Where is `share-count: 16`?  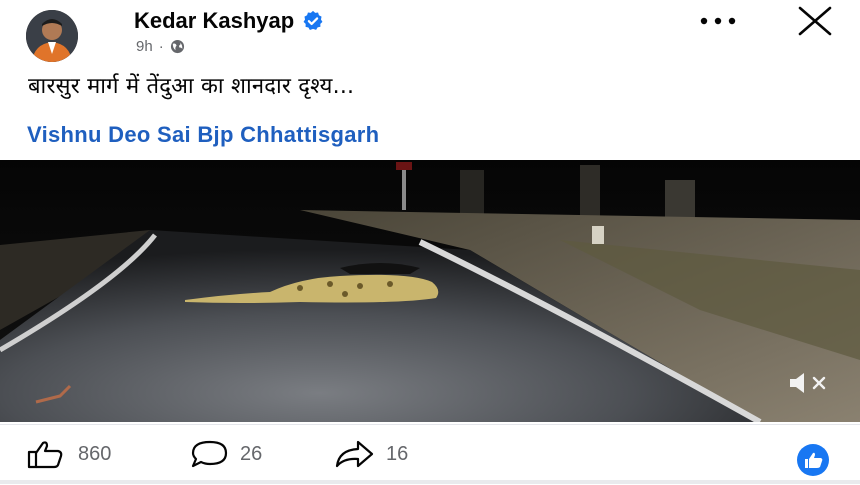 share-count: 16 is located at coordinates (397, 453).